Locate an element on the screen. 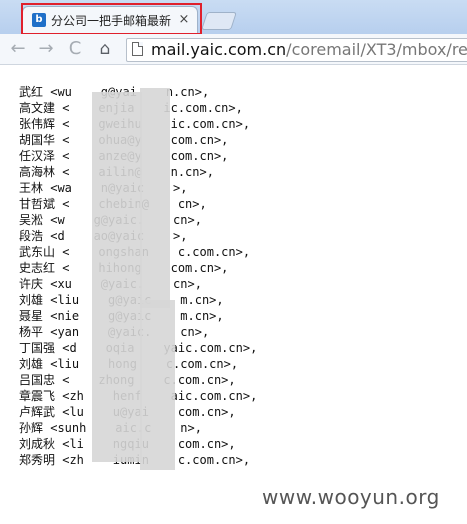 The image size is (467, 524). email-line: 刘雄 <liu hong c.com.cn>, is located at coordinates (129, 364).